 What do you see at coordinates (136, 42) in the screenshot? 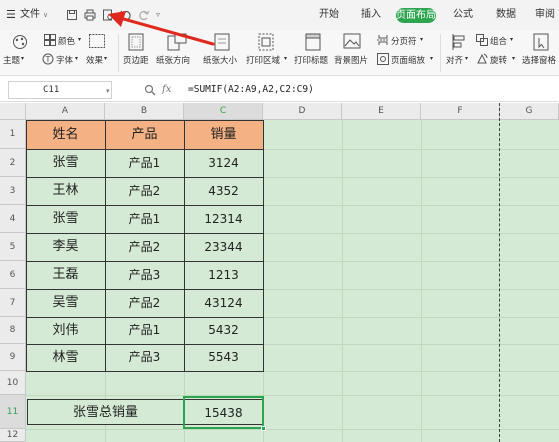
I see `margins-icon` at bounding box center [136, 42].